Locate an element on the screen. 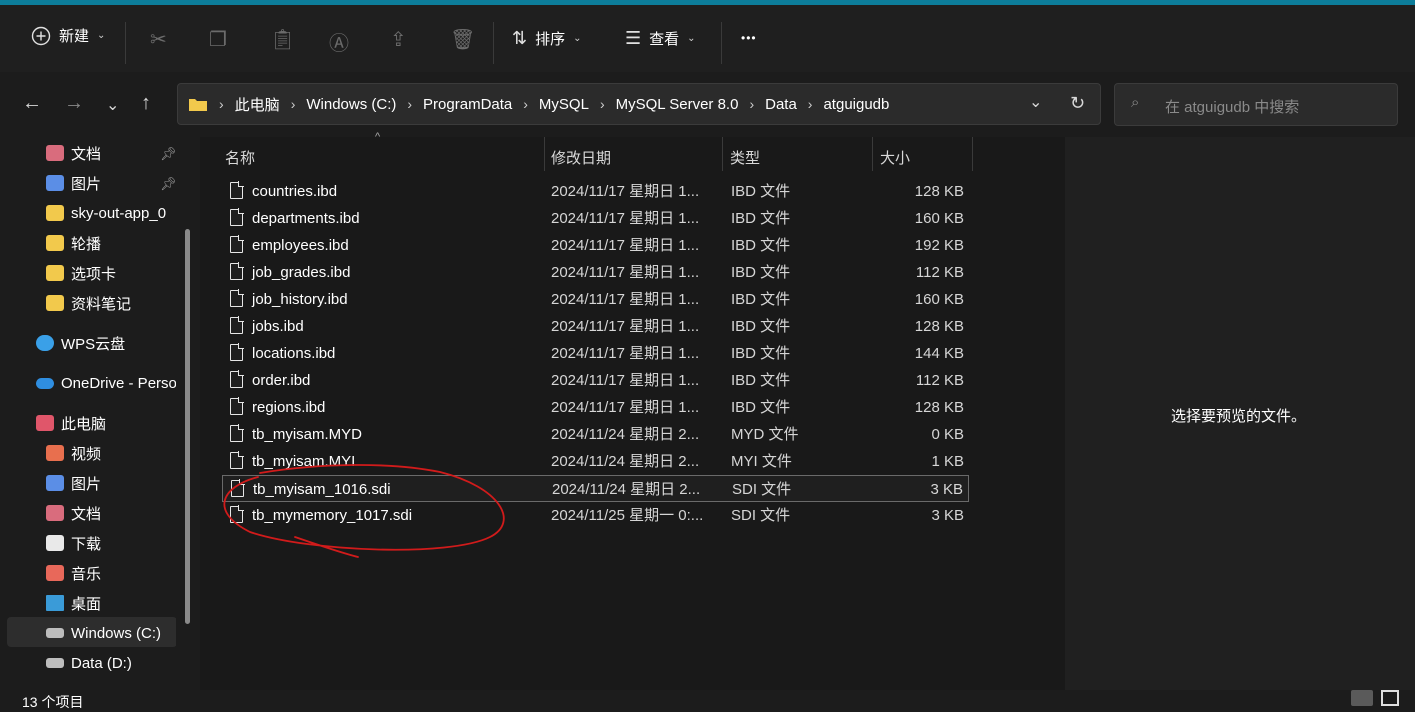 Image resolution: width=1415 pixels, height=712 pixels. recent-locations-chevron-icon: ⌄ is located at coordinates (112, 105).